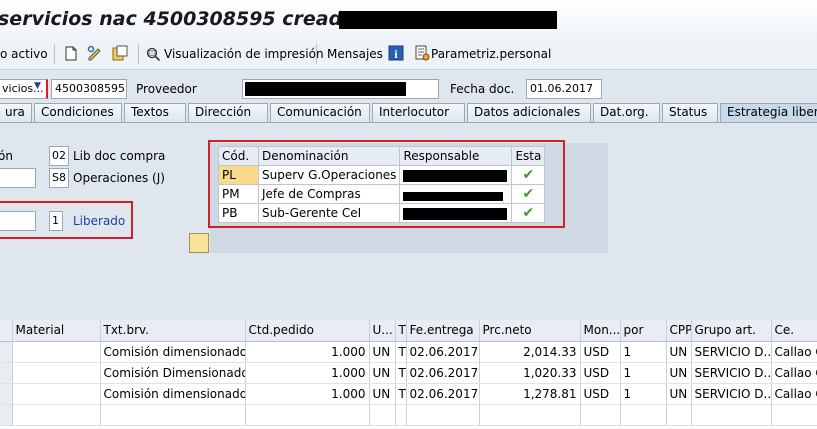  What do you see at coordinates (768, 112) in the screenshot?
I see `tab-estrategia-liberacion: Estrategia libera` at bounding box center [768, 112].